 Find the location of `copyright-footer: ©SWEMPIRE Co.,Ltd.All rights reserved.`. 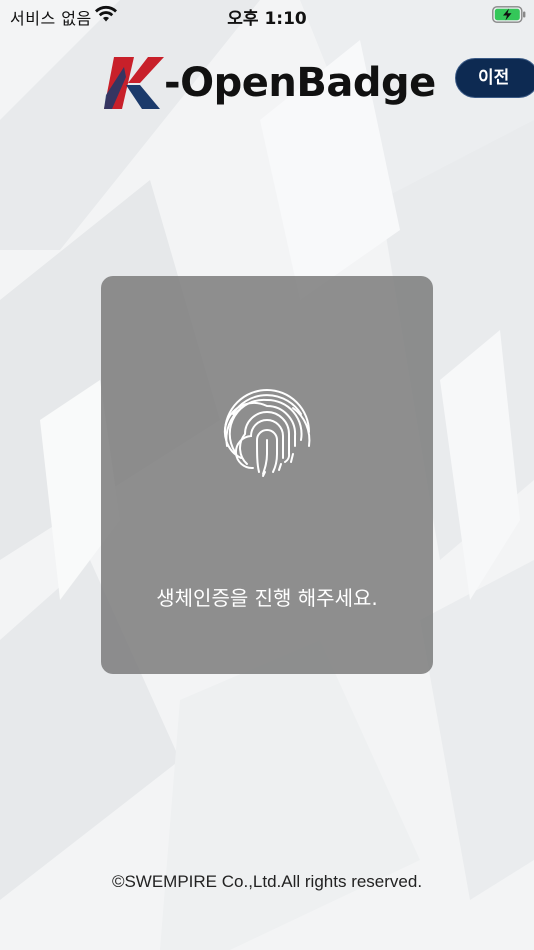

copyright-footer: ©SWEMPIRE Co.,Ltd.All rights reserved. is located at coordinates (267, 881).